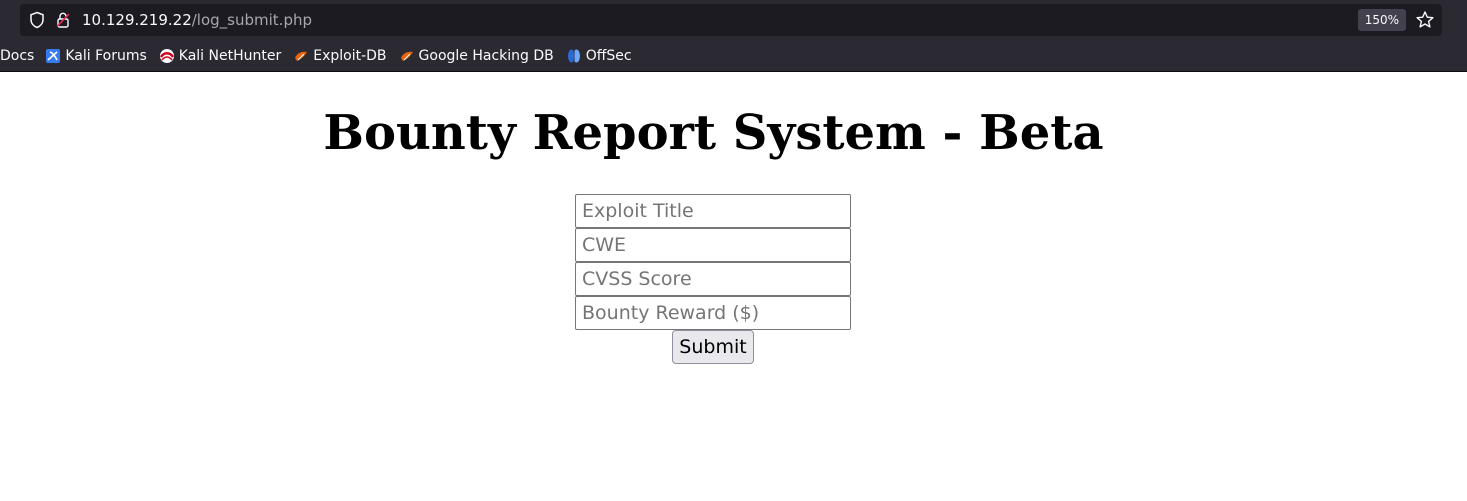 Image resolution: width=1467 pixels, height=501 pixels. Describe the element at coordinates (166, 56) in the screenshot. I see `kali-nethunter-icon` at that location.